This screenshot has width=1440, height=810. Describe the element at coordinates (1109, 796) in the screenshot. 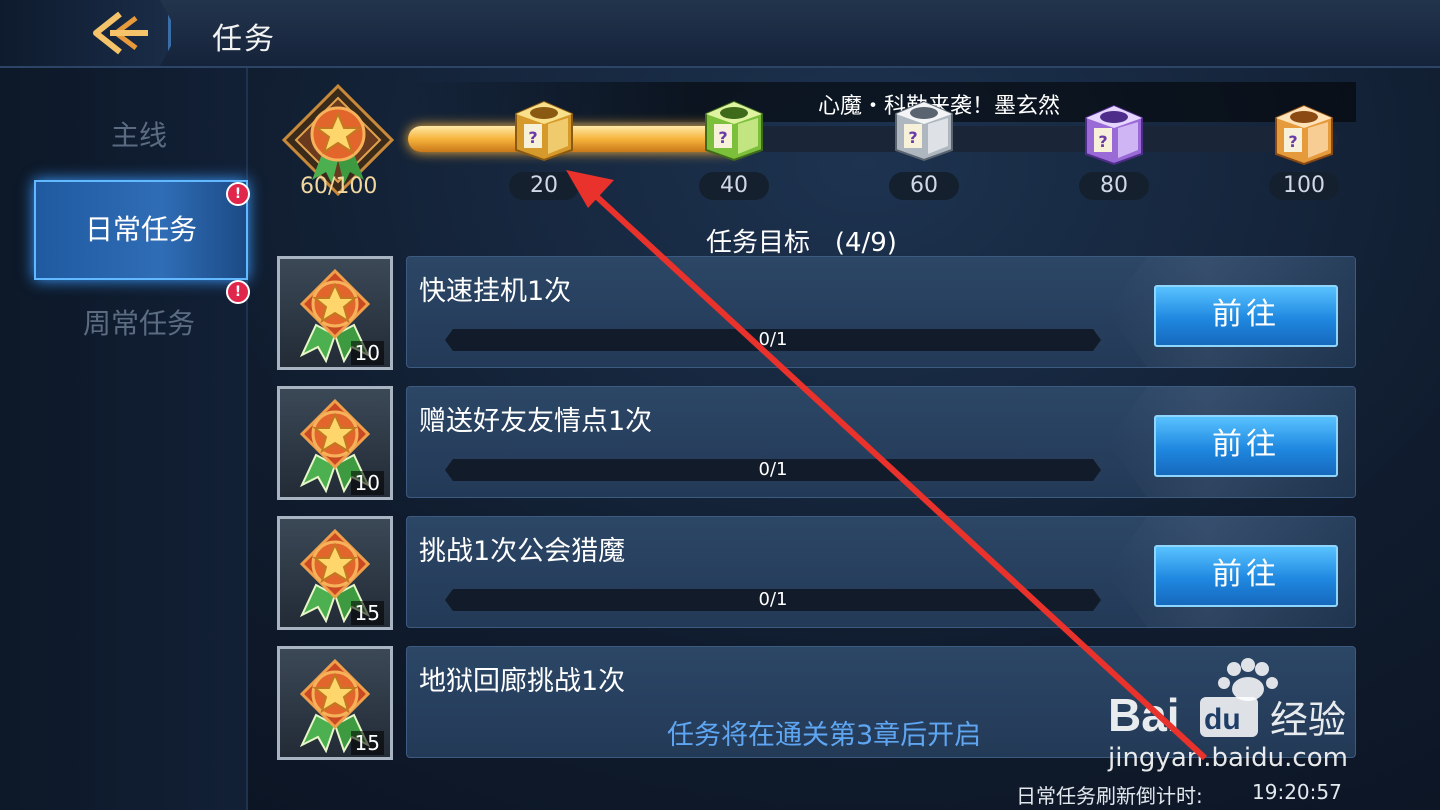

I see `refresh-countdown-label: 日常任务刷新倒计时:` at that location.